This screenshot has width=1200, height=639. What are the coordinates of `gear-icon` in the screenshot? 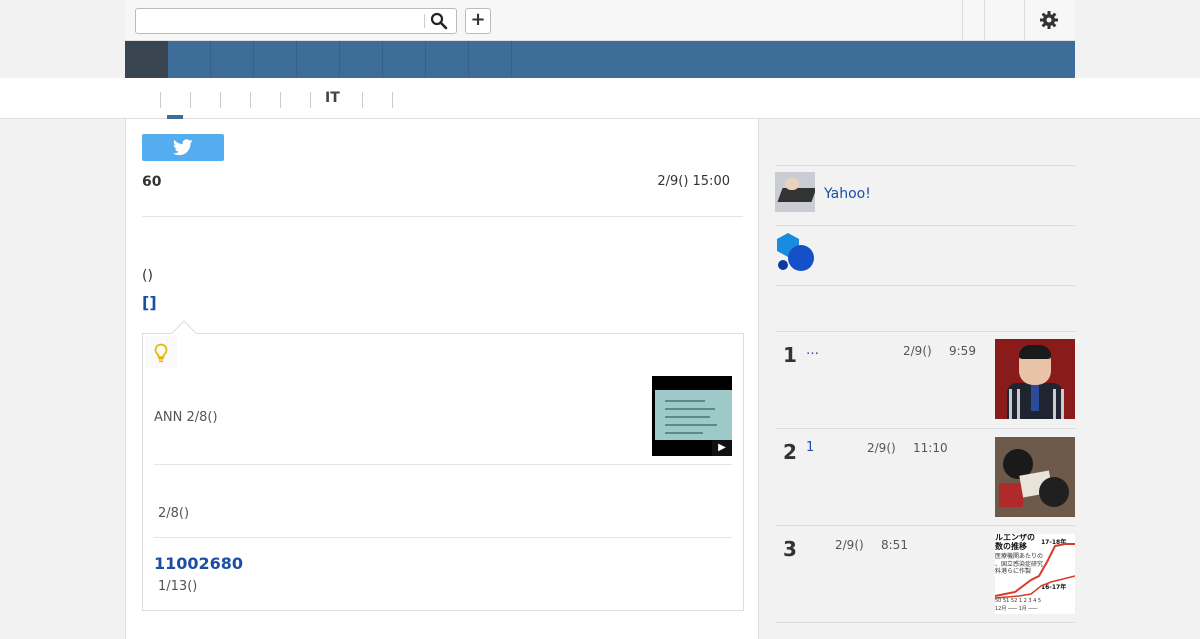 It's located at (1049, 20).